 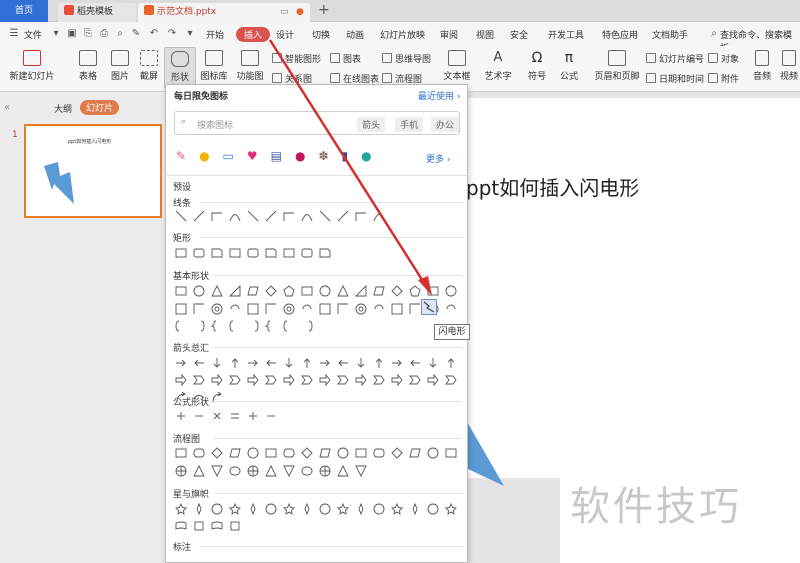 I want to click on slide-thumbnail: ppt如何插入闪电形, so click(x=93, y=171).